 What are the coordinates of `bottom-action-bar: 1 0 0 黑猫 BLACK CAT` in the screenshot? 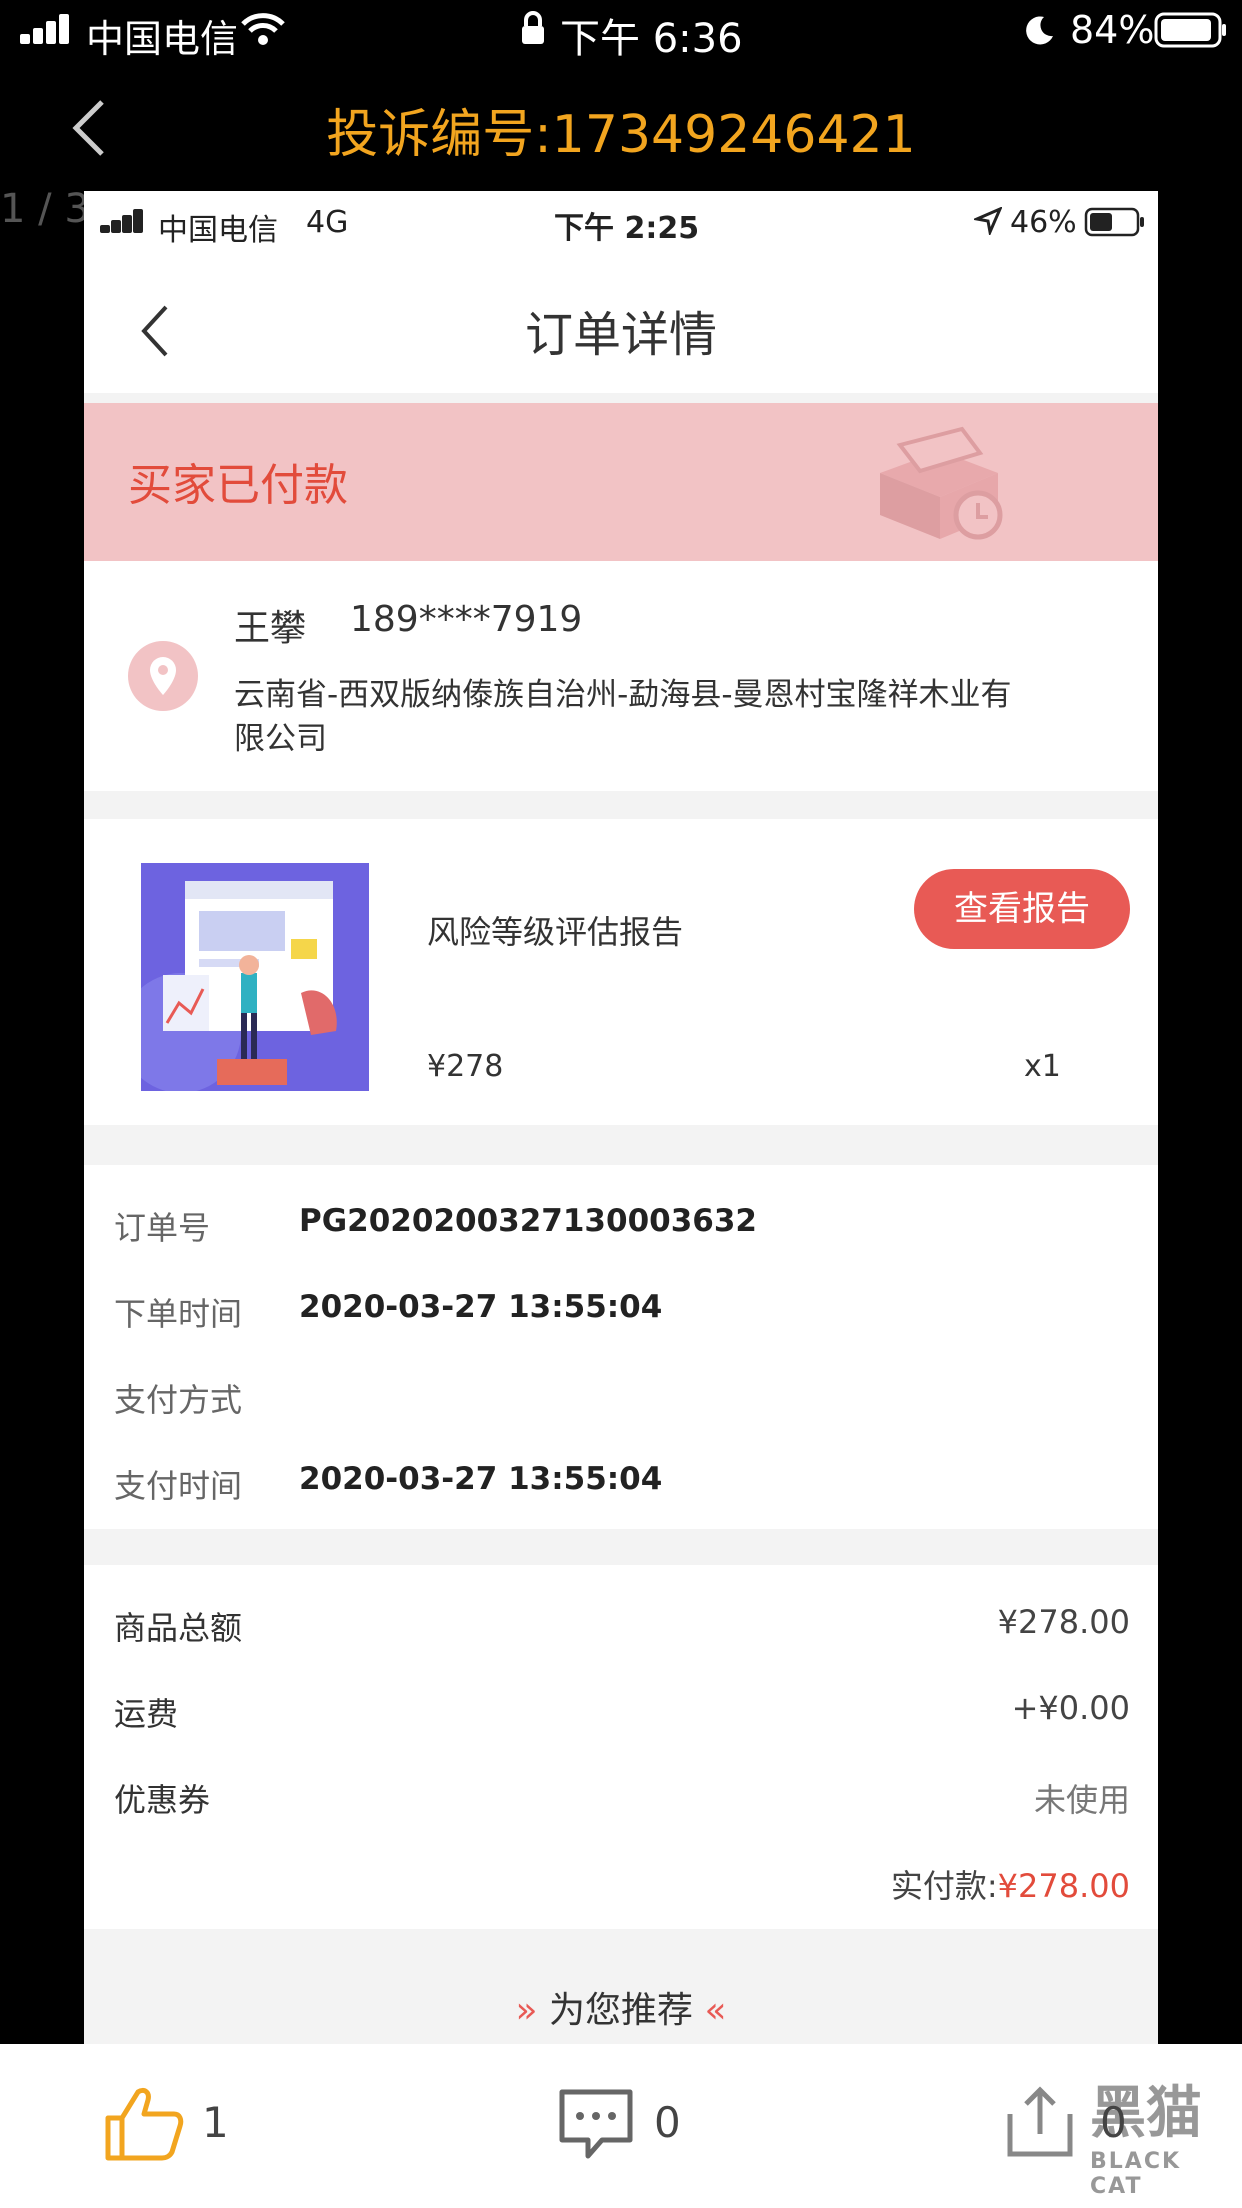 It's located at (621, 2126).